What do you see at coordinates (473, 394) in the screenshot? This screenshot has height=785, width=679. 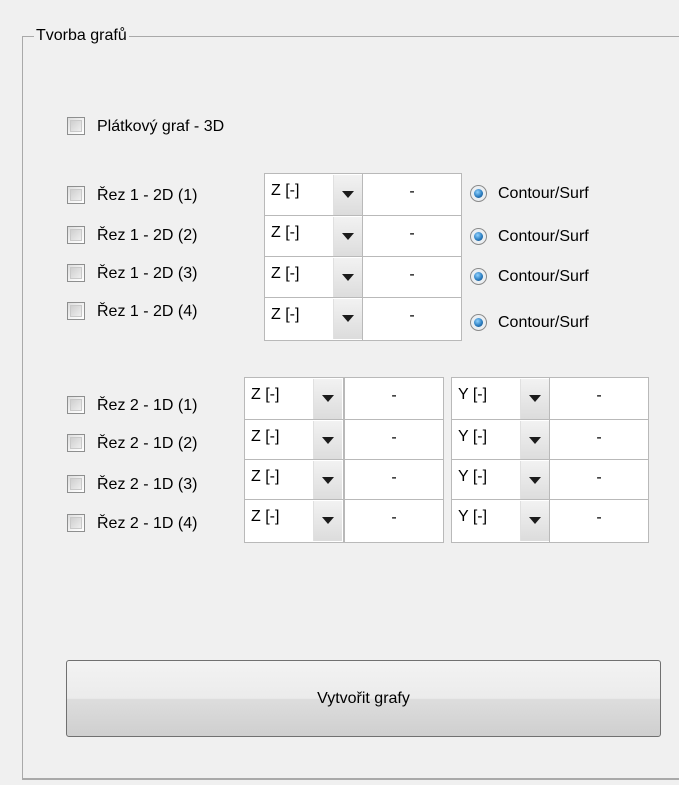 I see `cut1d-1-axis2-value: Y [-]` at bounding box center [473, 394].